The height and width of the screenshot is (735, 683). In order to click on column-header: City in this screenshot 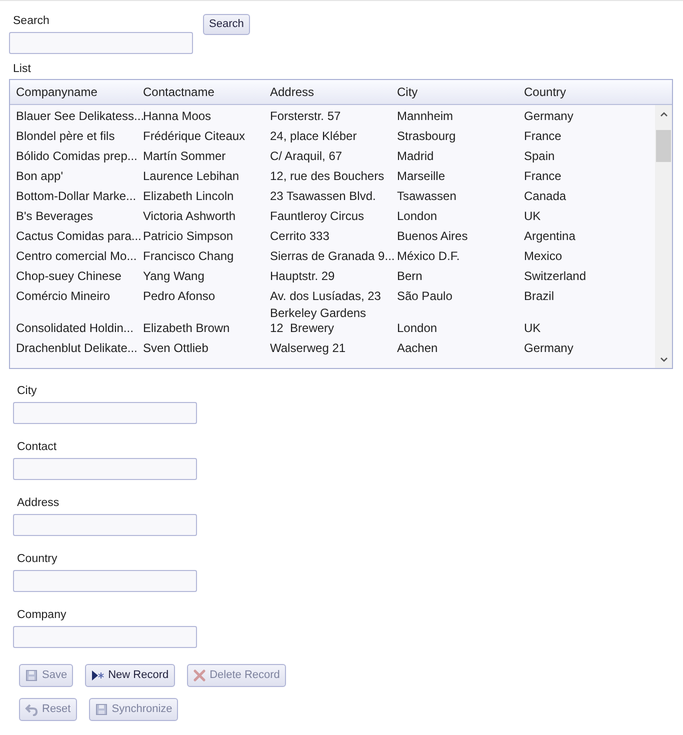, I will do `click(460, 92)`.